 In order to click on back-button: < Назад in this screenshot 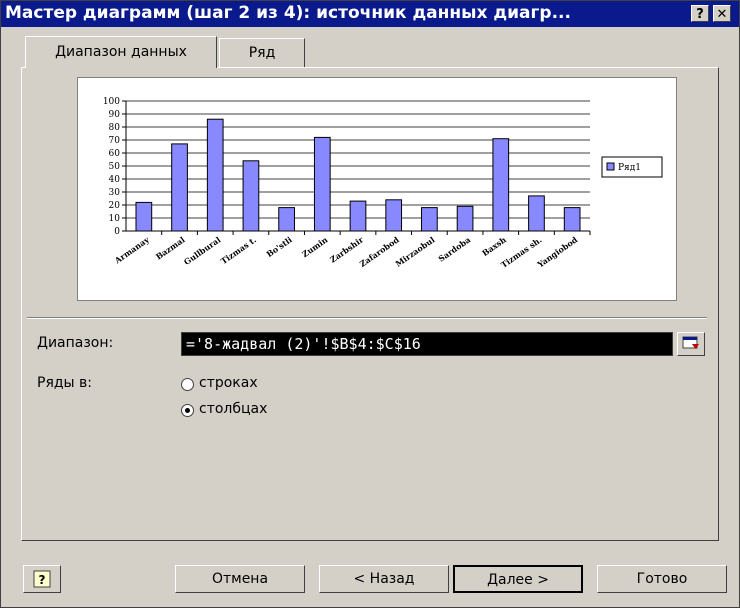, I will do `click(384, 579)`.